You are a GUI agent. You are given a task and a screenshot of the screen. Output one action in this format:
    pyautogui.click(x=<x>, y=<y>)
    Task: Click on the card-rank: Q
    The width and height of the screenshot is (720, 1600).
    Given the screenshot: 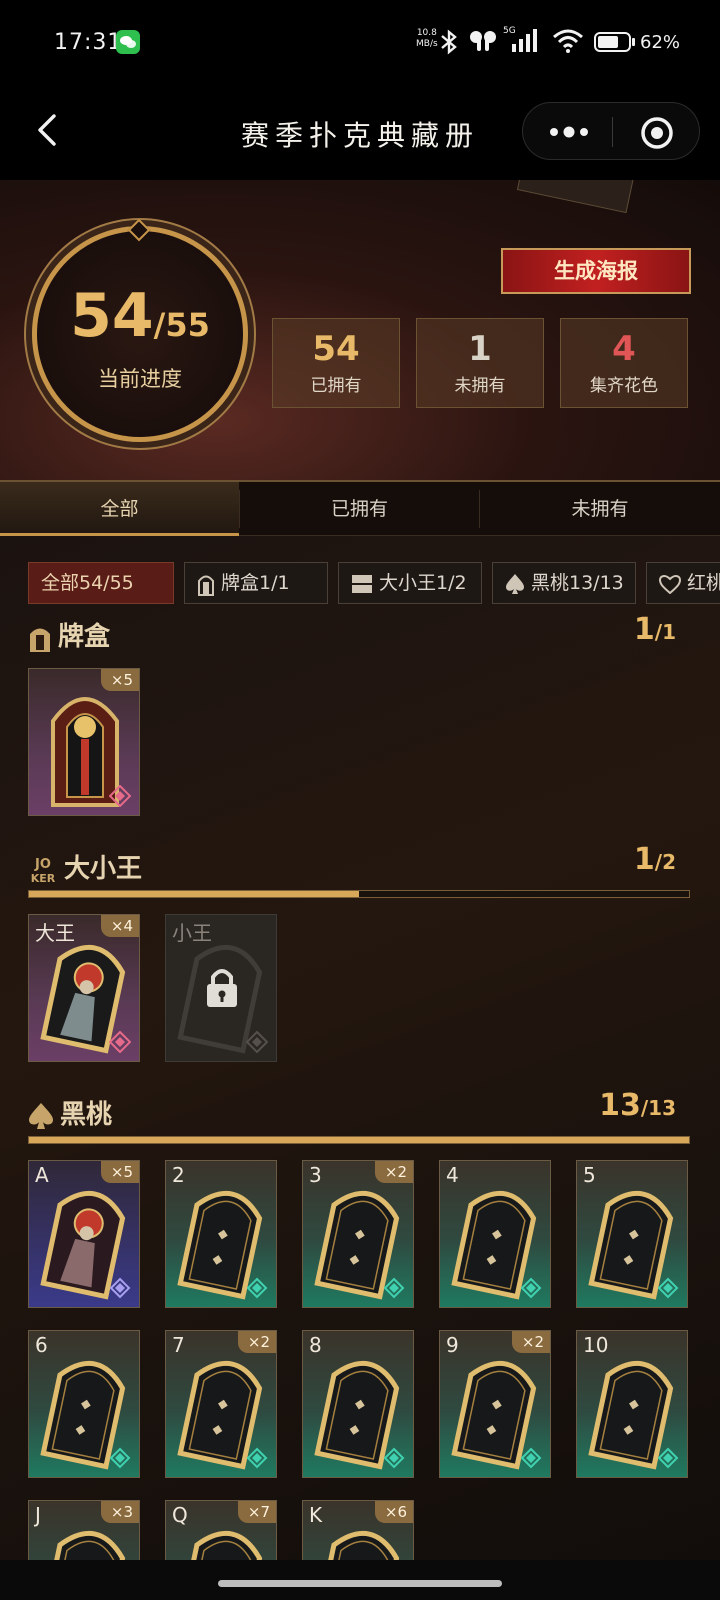 What is the action you would take?
    pyautogui.click(x=180, y=1515)
    